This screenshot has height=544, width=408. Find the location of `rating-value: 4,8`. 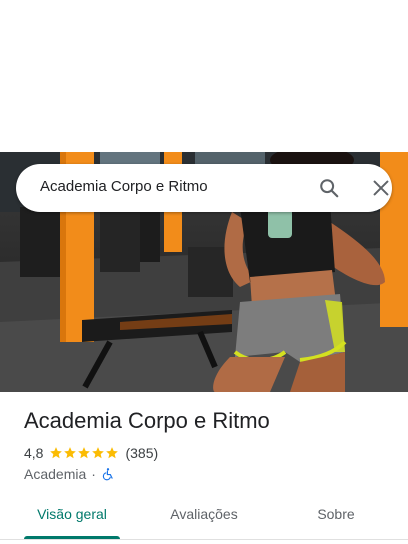

rating-value: 4,8 is located at coordinates (34, 453).